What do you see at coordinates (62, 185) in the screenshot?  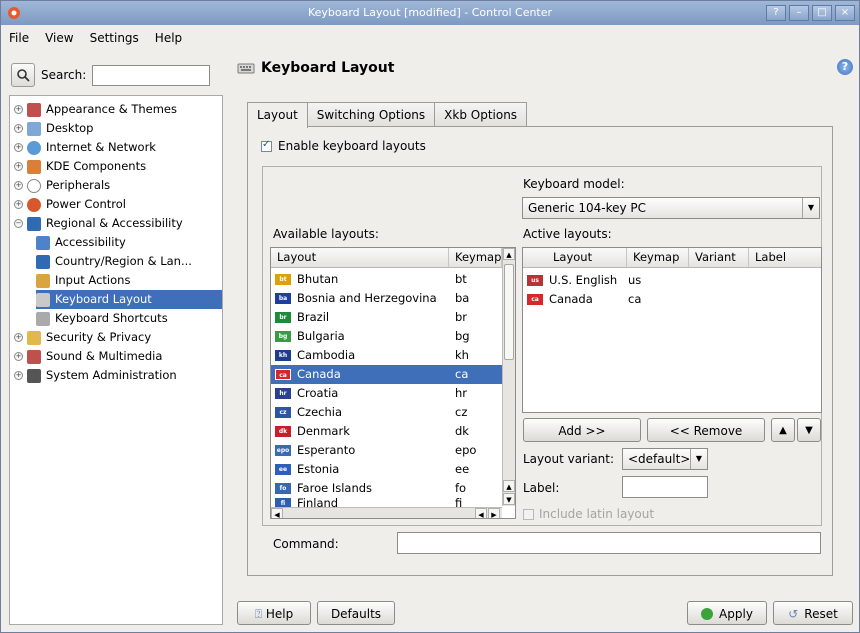 I see `tree-item-peripherals: + Peripherals` at bounding box center [62, 185].